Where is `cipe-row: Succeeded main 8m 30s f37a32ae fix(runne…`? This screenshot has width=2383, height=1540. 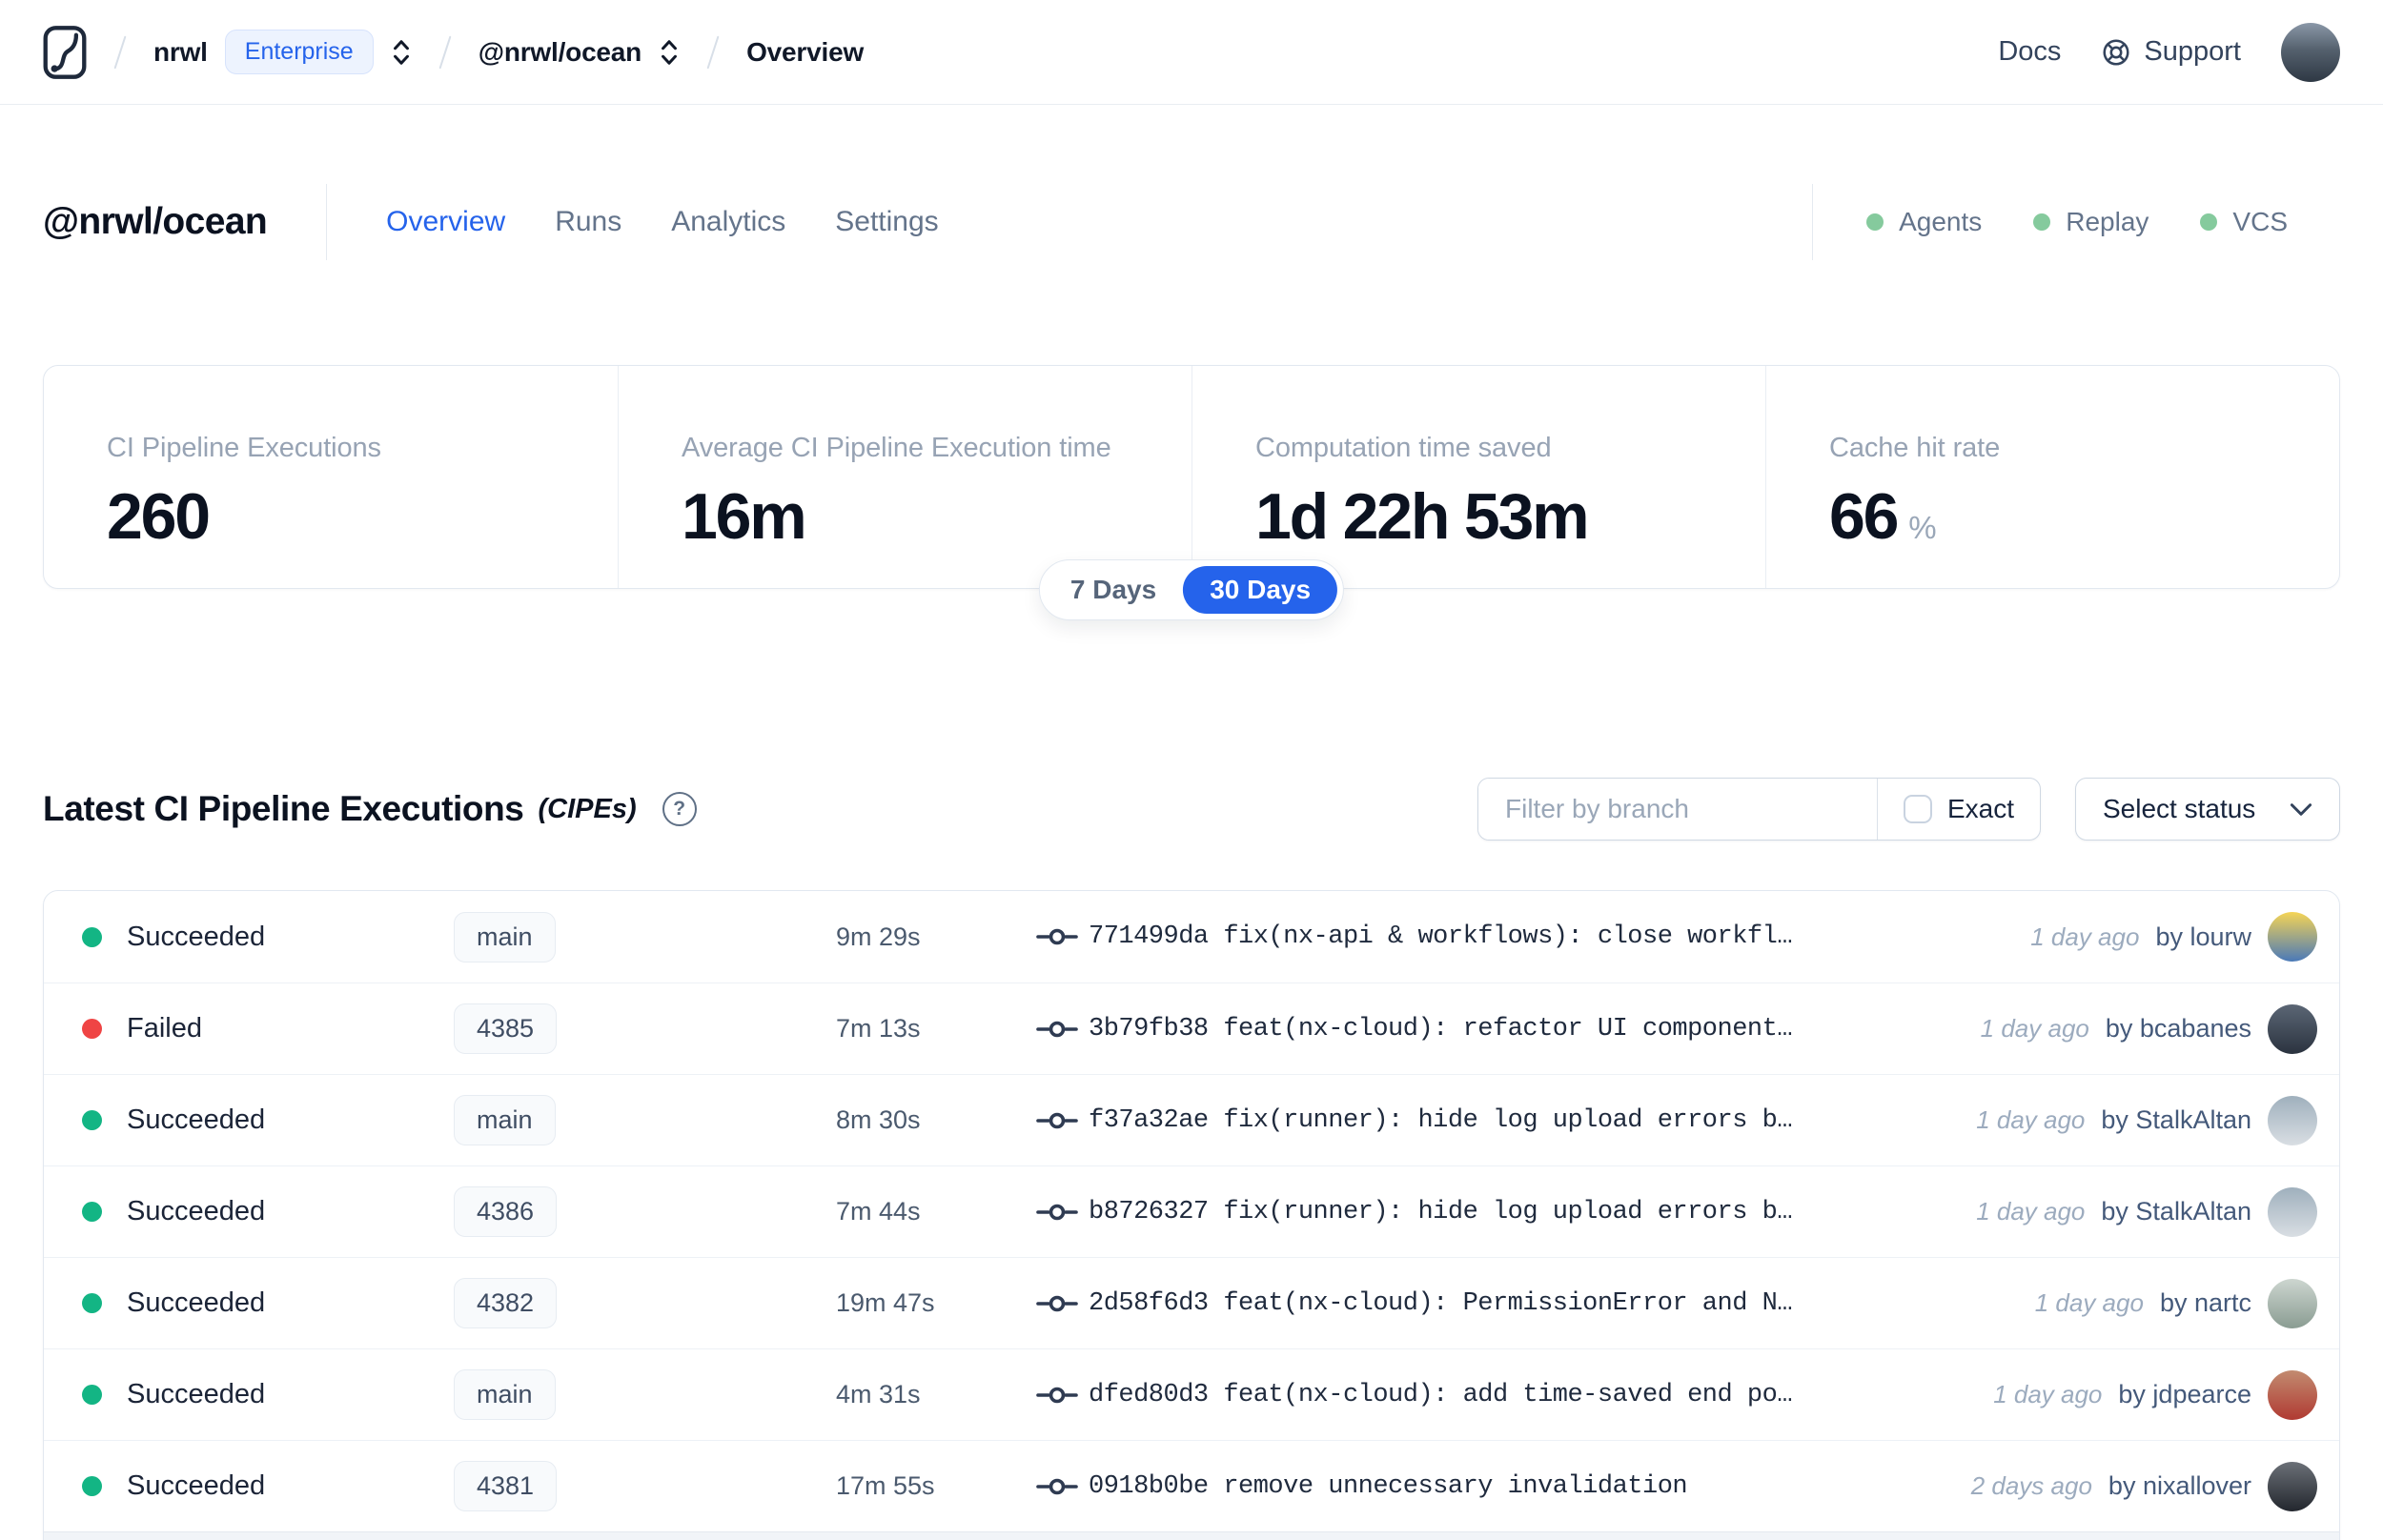
cipe-row: Succeeded main 8m 30s f37a32ae fix(runne… is located at coordinates (1191, 1119).